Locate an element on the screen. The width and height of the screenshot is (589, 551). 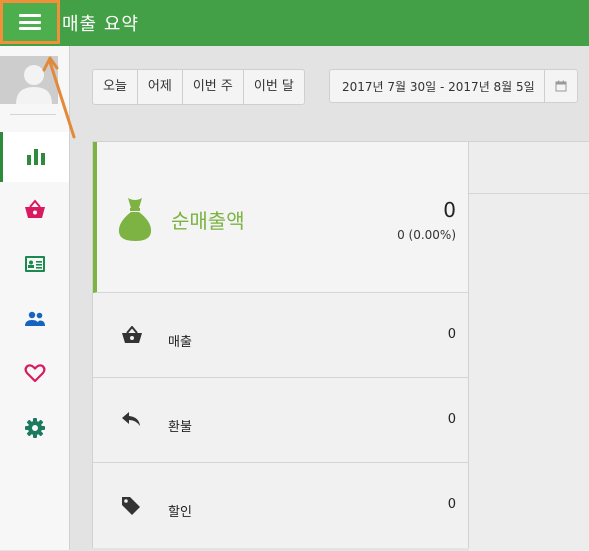
sidebar-item-sales is located at coordinates (34, 210).